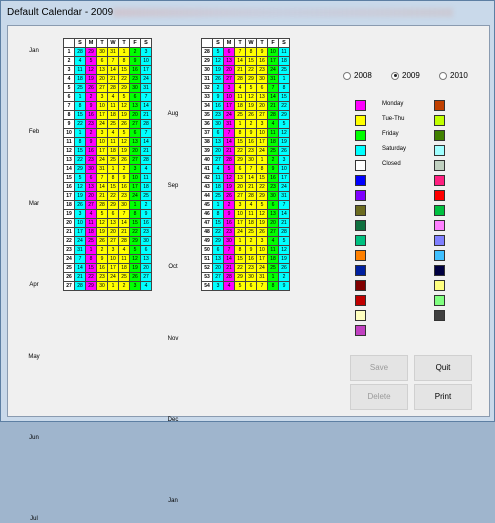  Describe the element at coordinates (453, 75) in the screenshot. I see `year-radio-2010: 2010` at that location.